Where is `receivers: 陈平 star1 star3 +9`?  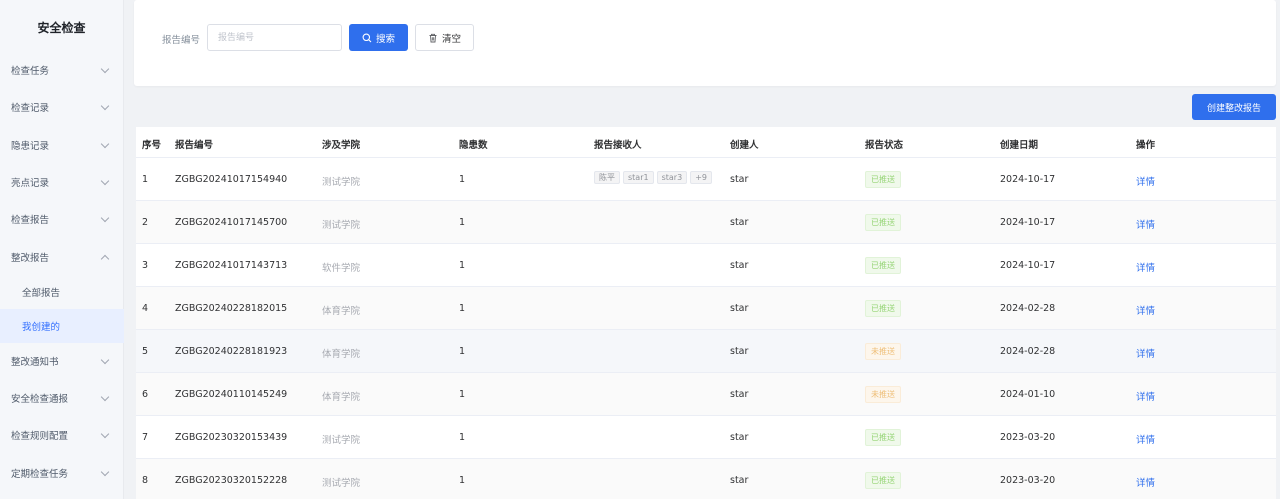
receivers: 陈平 star1 star3 +9 is located at coordinates (654, 177).